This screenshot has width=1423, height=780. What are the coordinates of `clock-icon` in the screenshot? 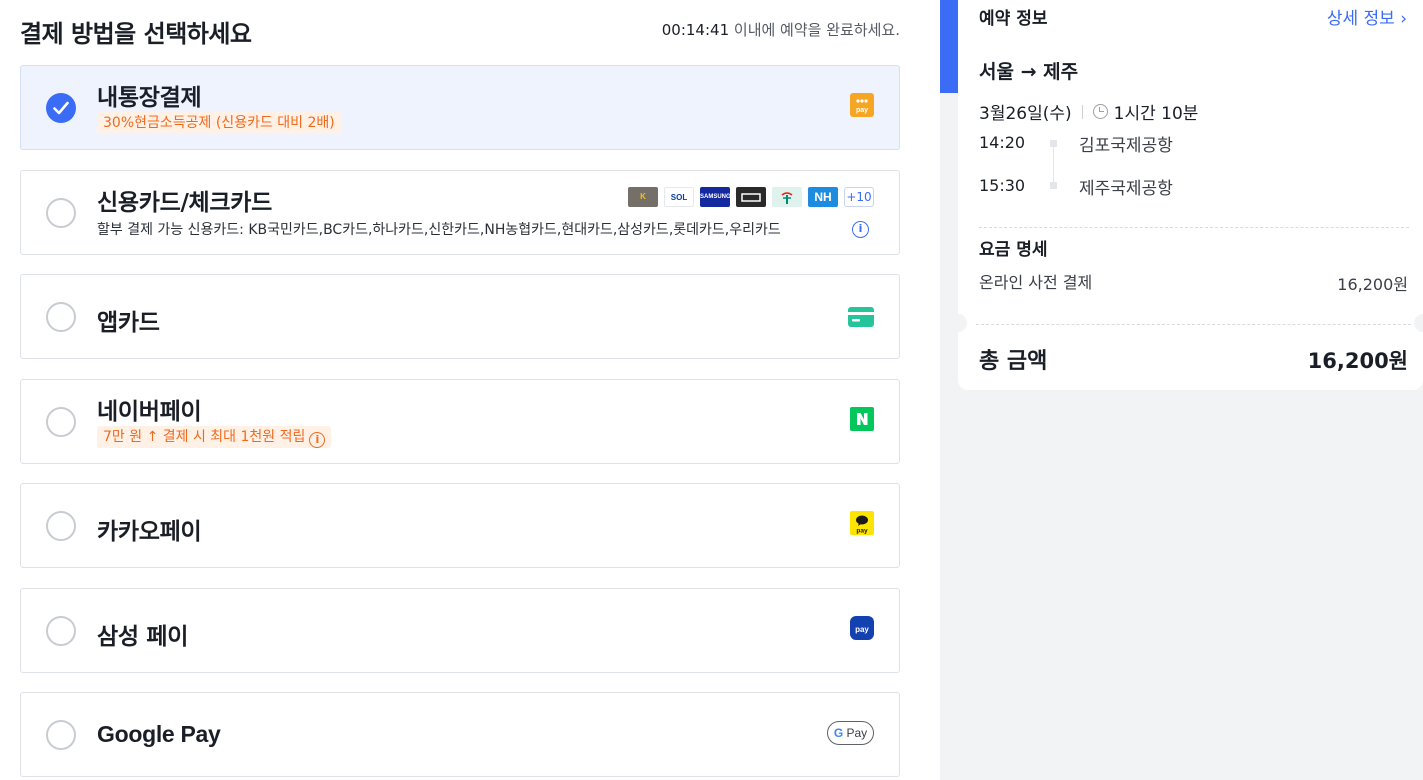 It's located at (1100, 111).